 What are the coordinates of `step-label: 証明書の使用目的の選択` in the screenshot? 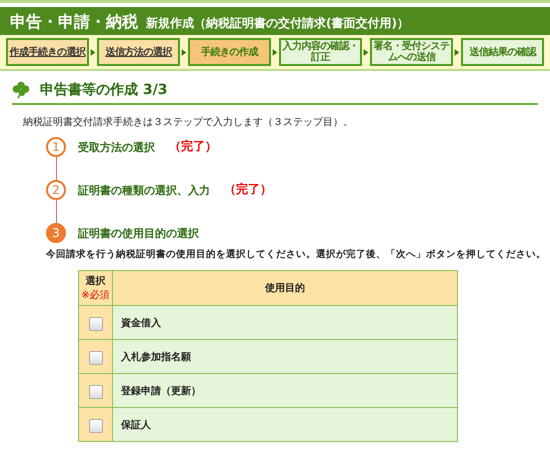 It's located at (138, 233).